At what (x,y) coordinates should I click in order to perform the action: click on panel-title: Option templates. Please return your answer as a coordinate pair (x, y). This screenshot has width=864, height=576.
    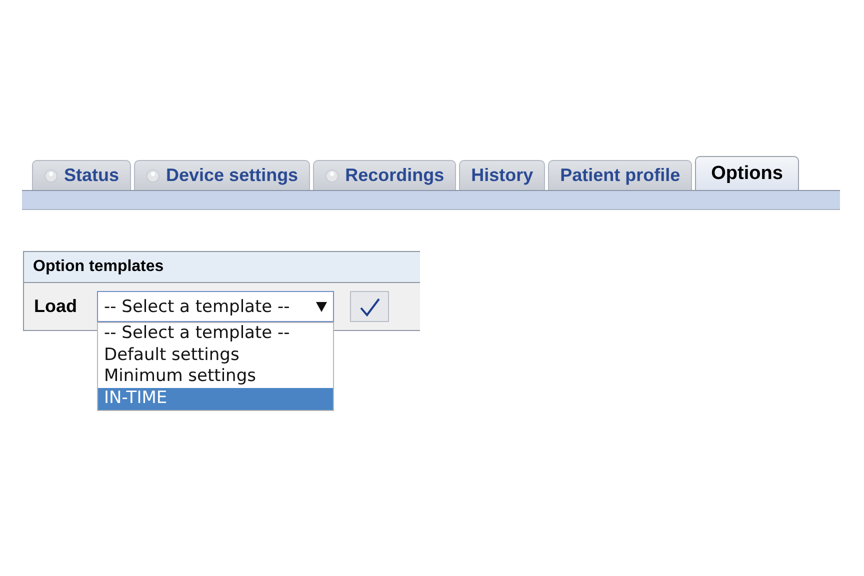
    Looking at the image, I should click on (98, 267).